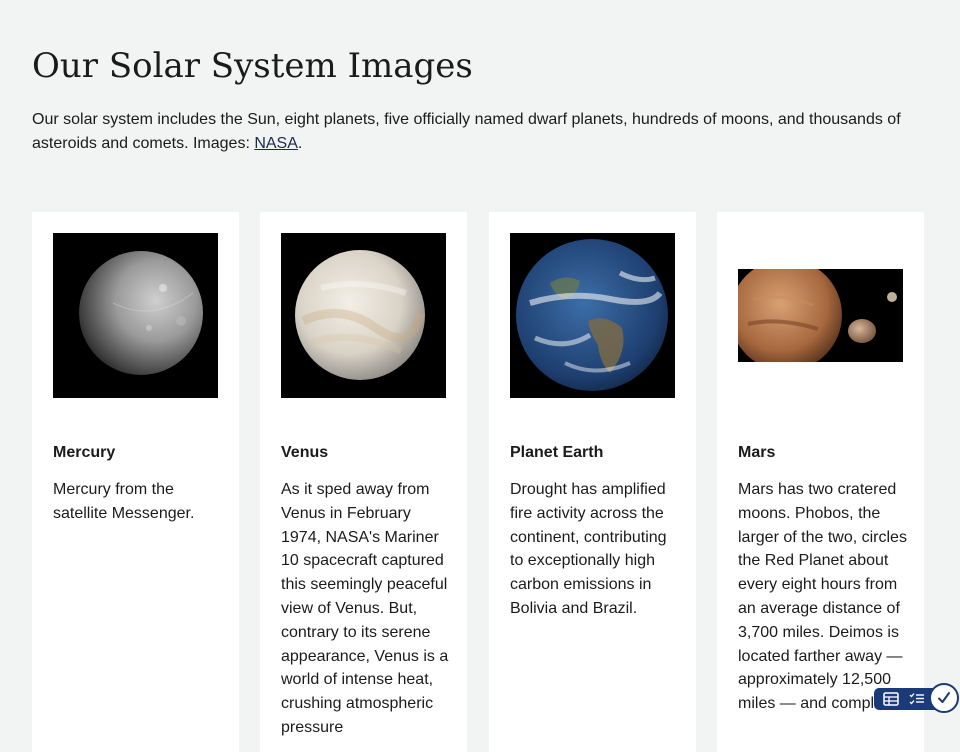  Describe the element at coordinates (135, 315) in the screenshot. I see `mercury-image` at that location.